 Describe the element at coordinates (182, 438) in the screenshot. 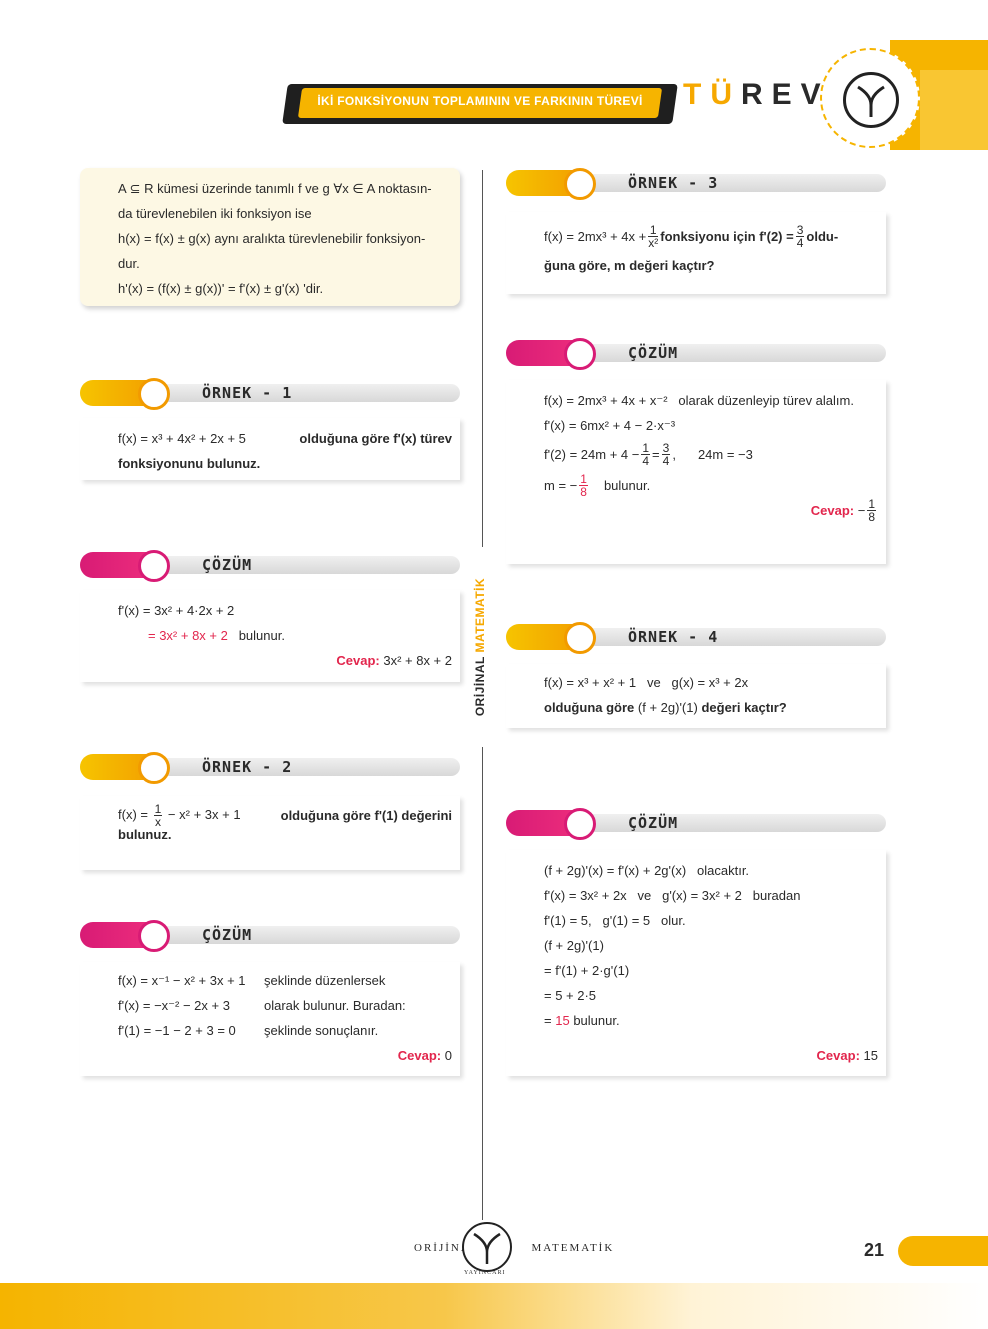

I see `ornek-1-function: f(x) = x³ + 4x² + 2x + 5` at that location.